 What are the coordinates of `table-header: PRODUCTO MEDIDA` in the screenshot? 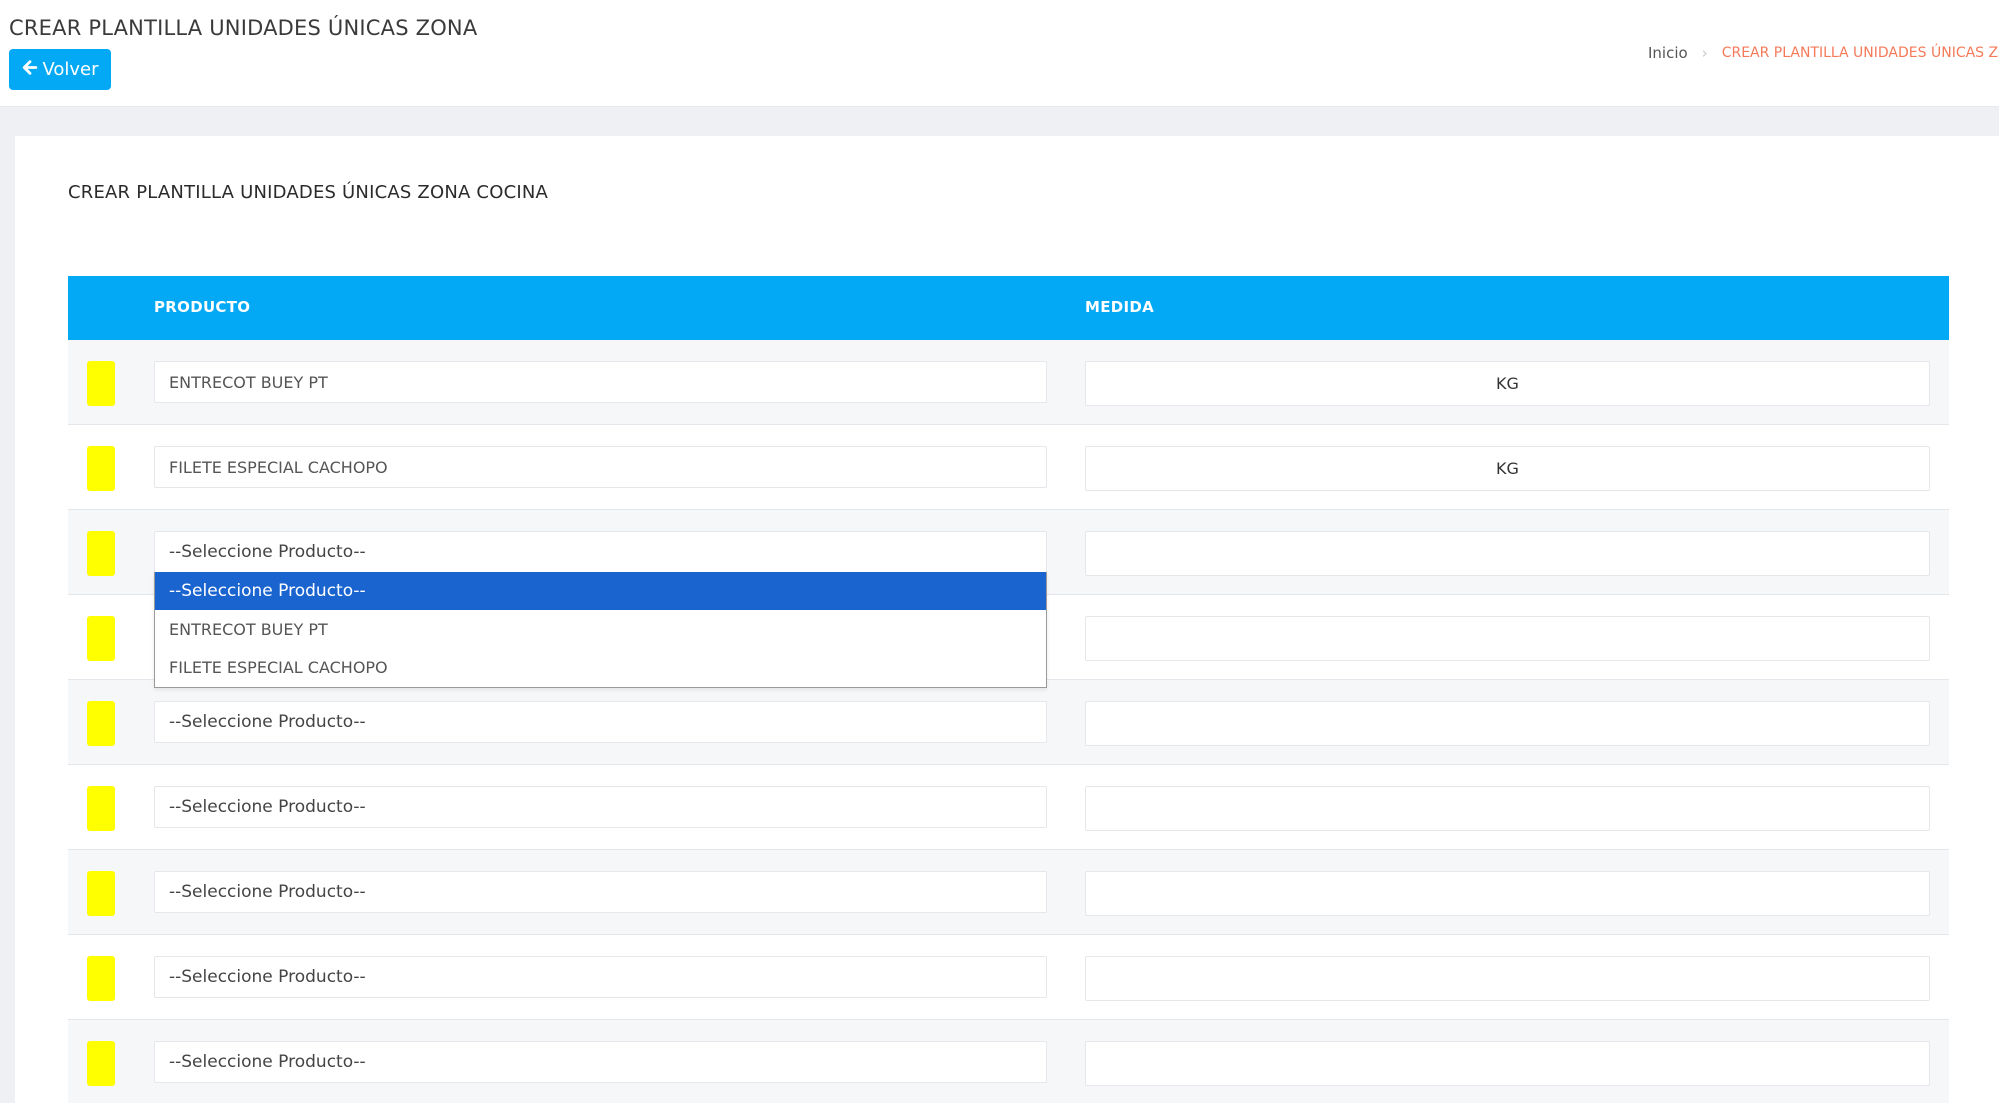 It's located at (1008, 308).